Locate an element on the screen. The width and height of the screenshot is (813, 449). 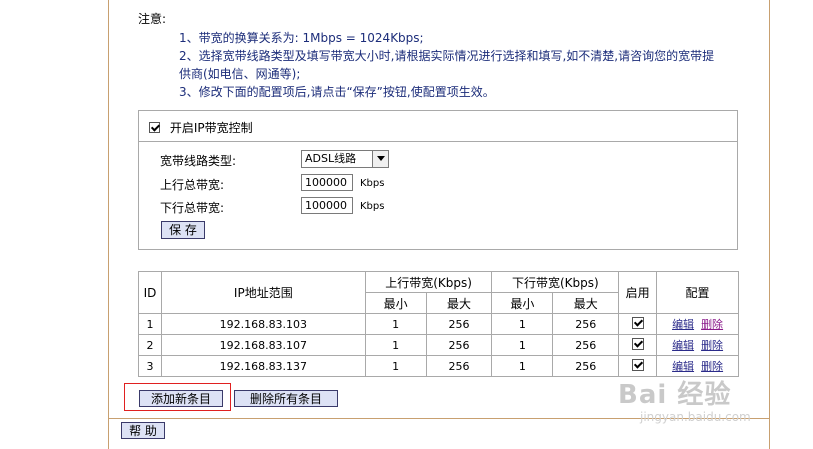
table-row: 1 192.168.83.103 1 256 1 256 编辑 删除 is located at coordinates (438, 324).